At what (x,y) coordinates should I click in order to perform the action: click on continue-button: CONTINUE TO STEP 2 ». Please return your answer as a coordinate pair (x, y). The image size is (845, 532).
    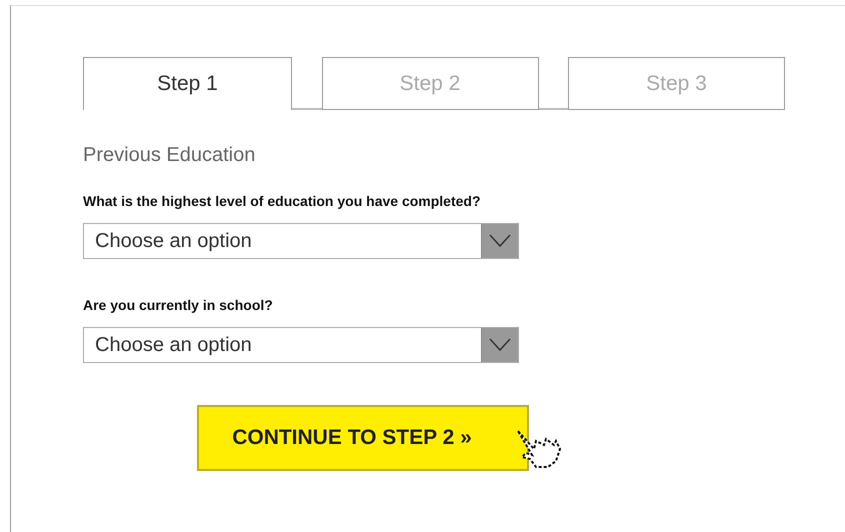
    Looking at the image, I should click on (363, 438).